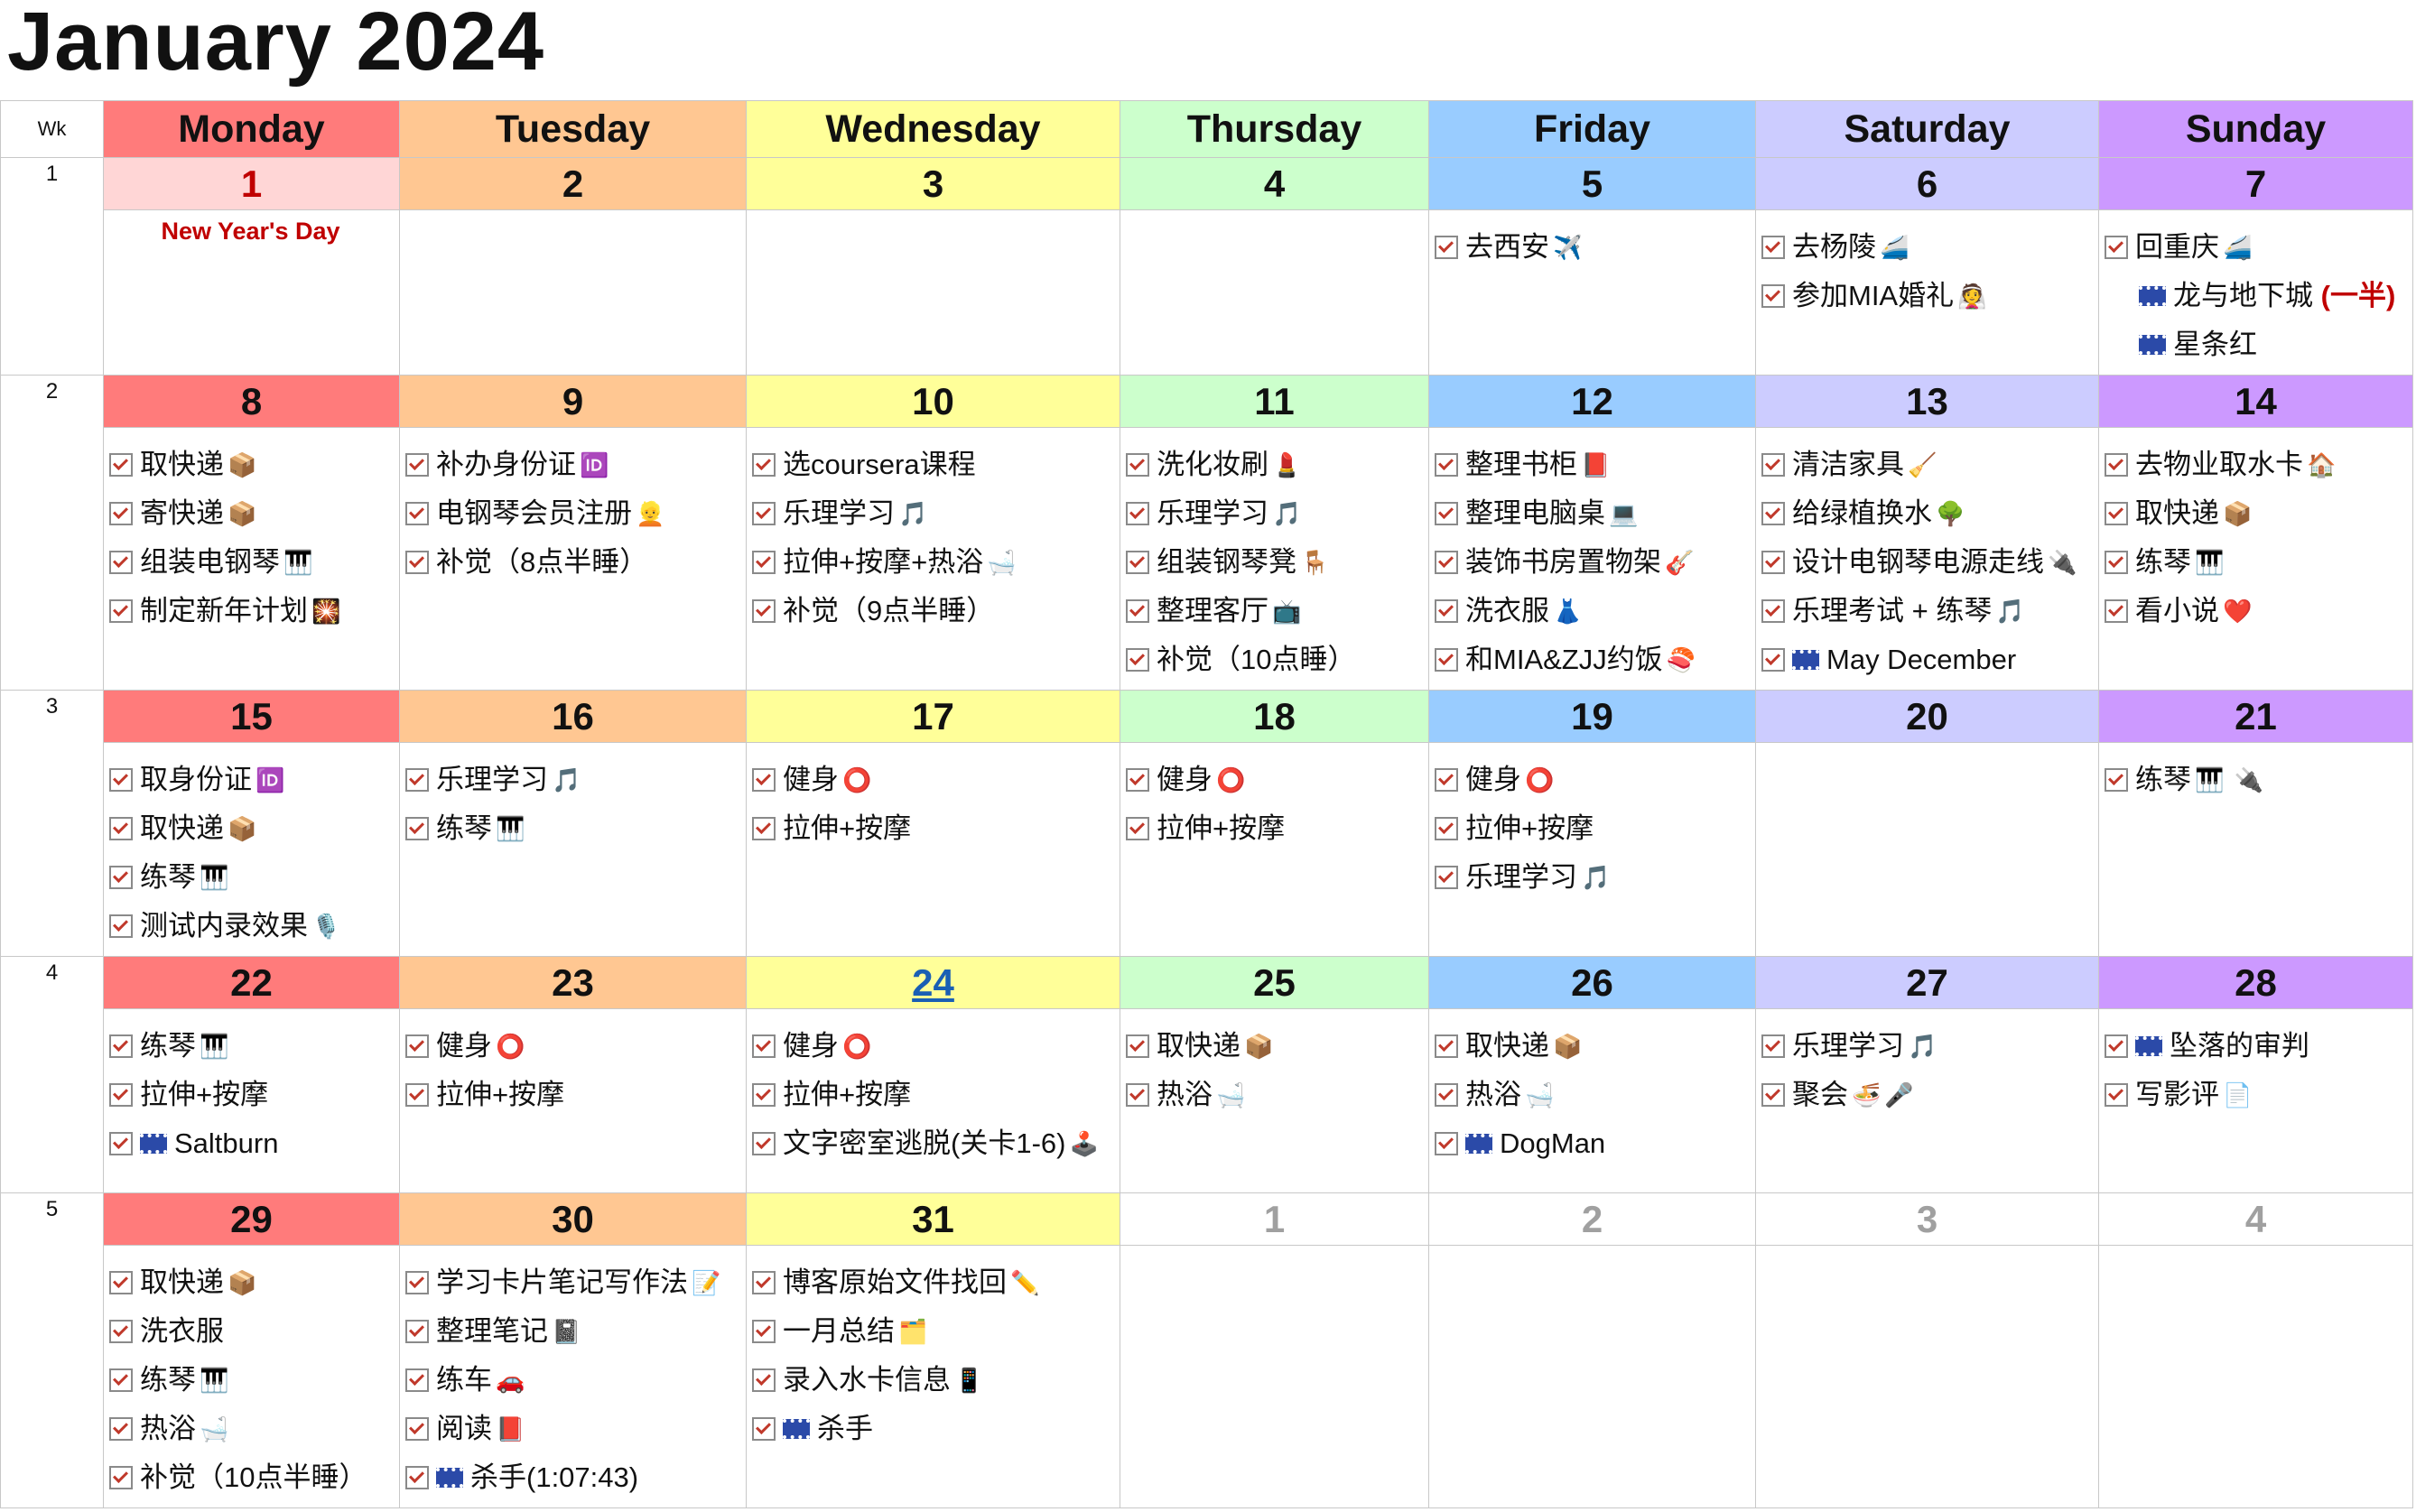 Image resolution: width=2416 pixels, height=1512 pixels. I want to click on event-item: 电钢琴会员注册 👱, so click(572, 513).